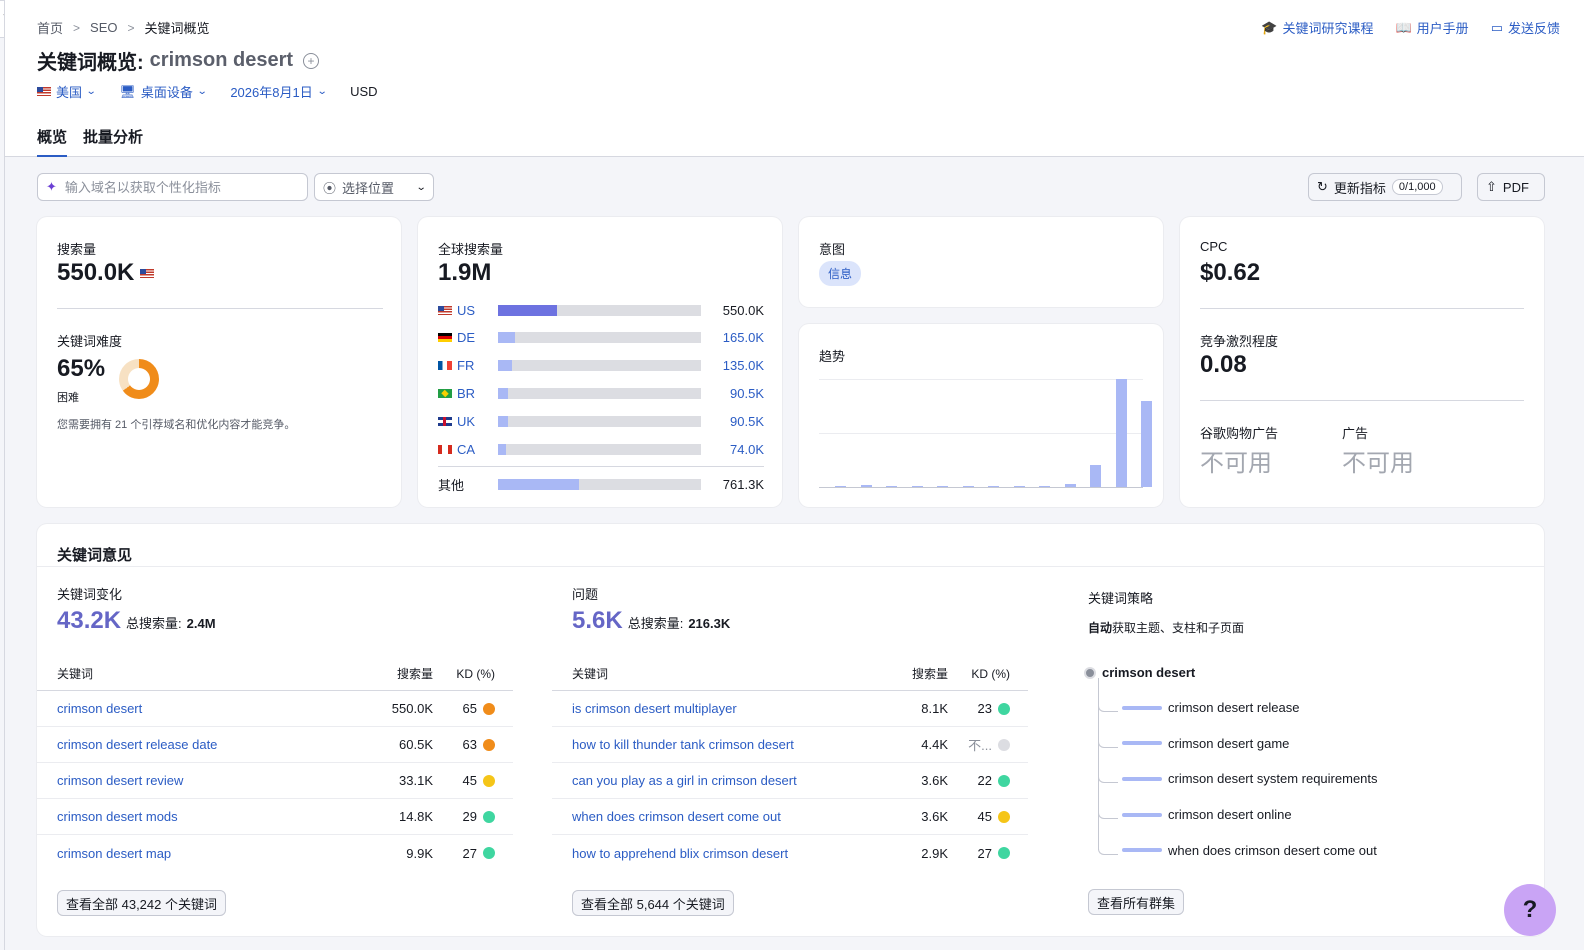  What do you see at coordinates (1431, 27) in the screenshot?
I see `manual-link: 📖 用户手册` at bounding box center [1431, 27].